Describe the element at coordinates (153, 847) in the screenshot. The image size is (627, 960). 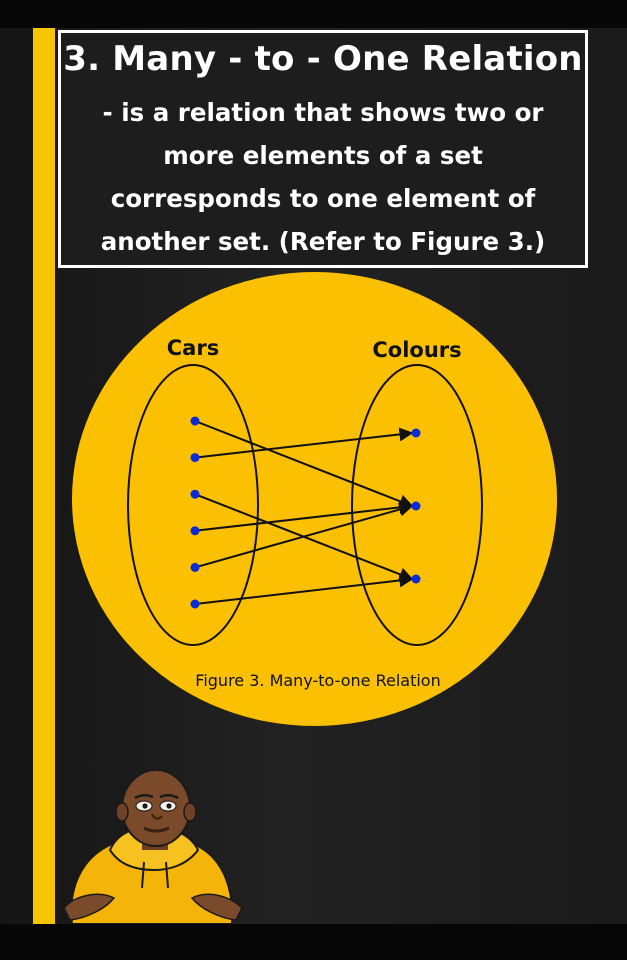
I see `cartoon-character-illustration` at that location.